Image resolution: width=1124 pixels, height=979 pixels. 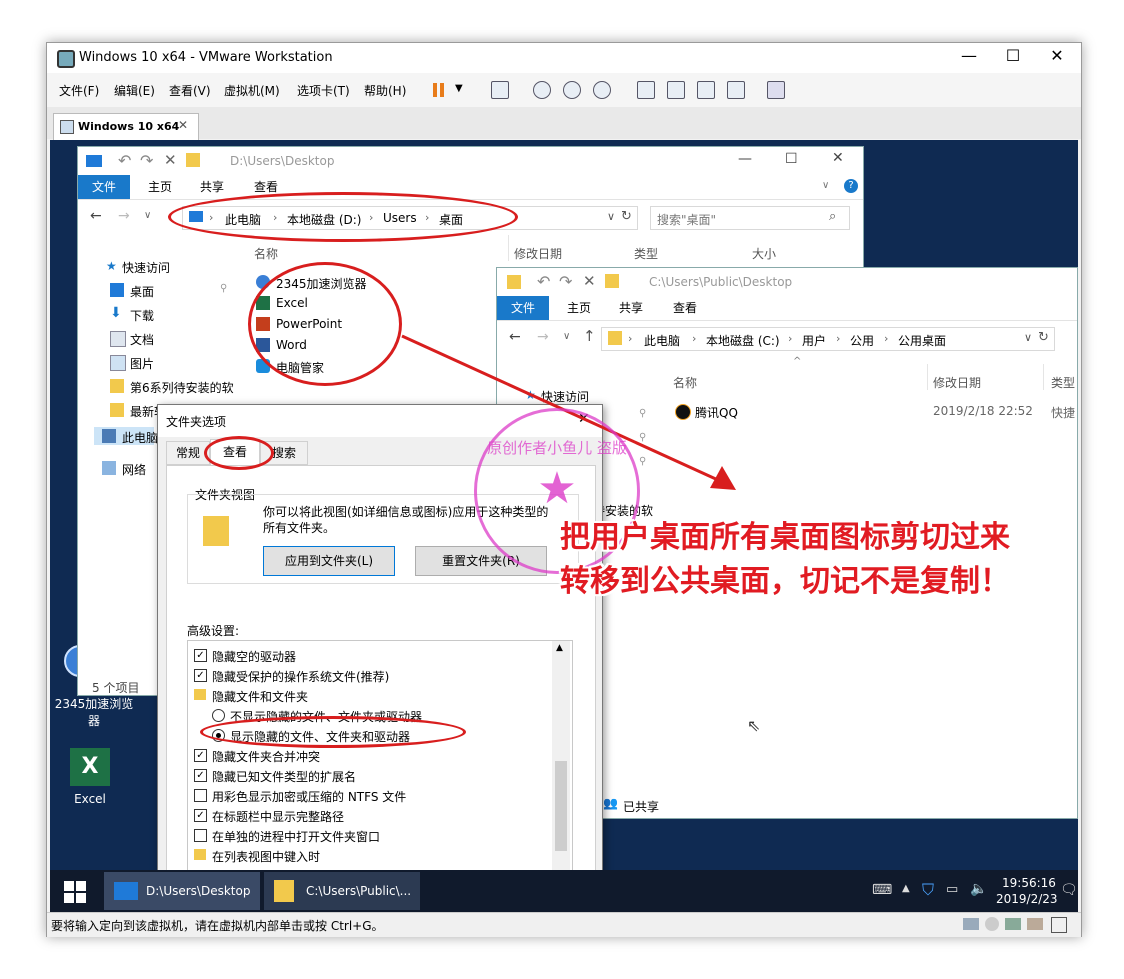 What do you see at coordinates (776, 90) in the screenshot?
I see `console-icon` at bounding box center [776, 90].